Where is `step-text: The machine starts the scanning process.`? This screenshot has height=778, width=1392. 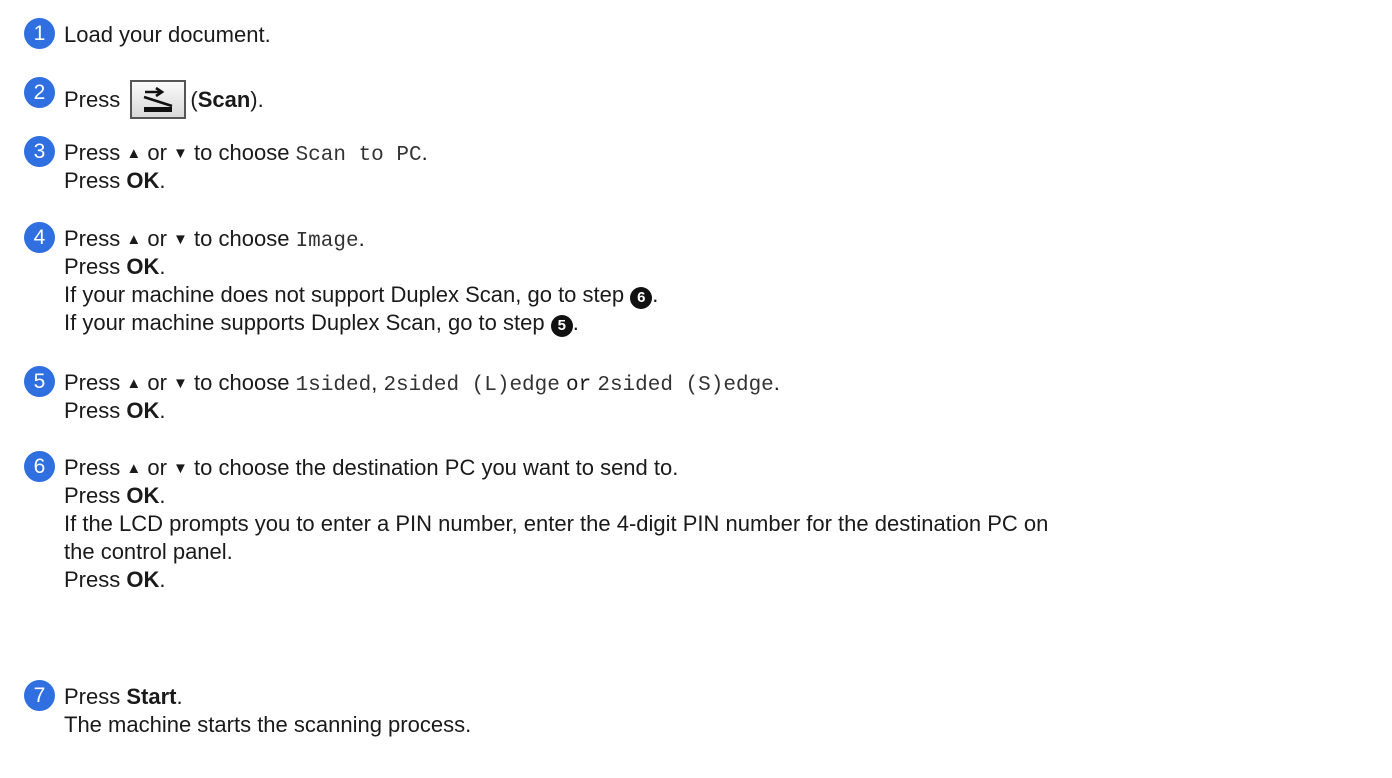 step-text: The machine starts the scanning process. is located at coordinates (268, 724).